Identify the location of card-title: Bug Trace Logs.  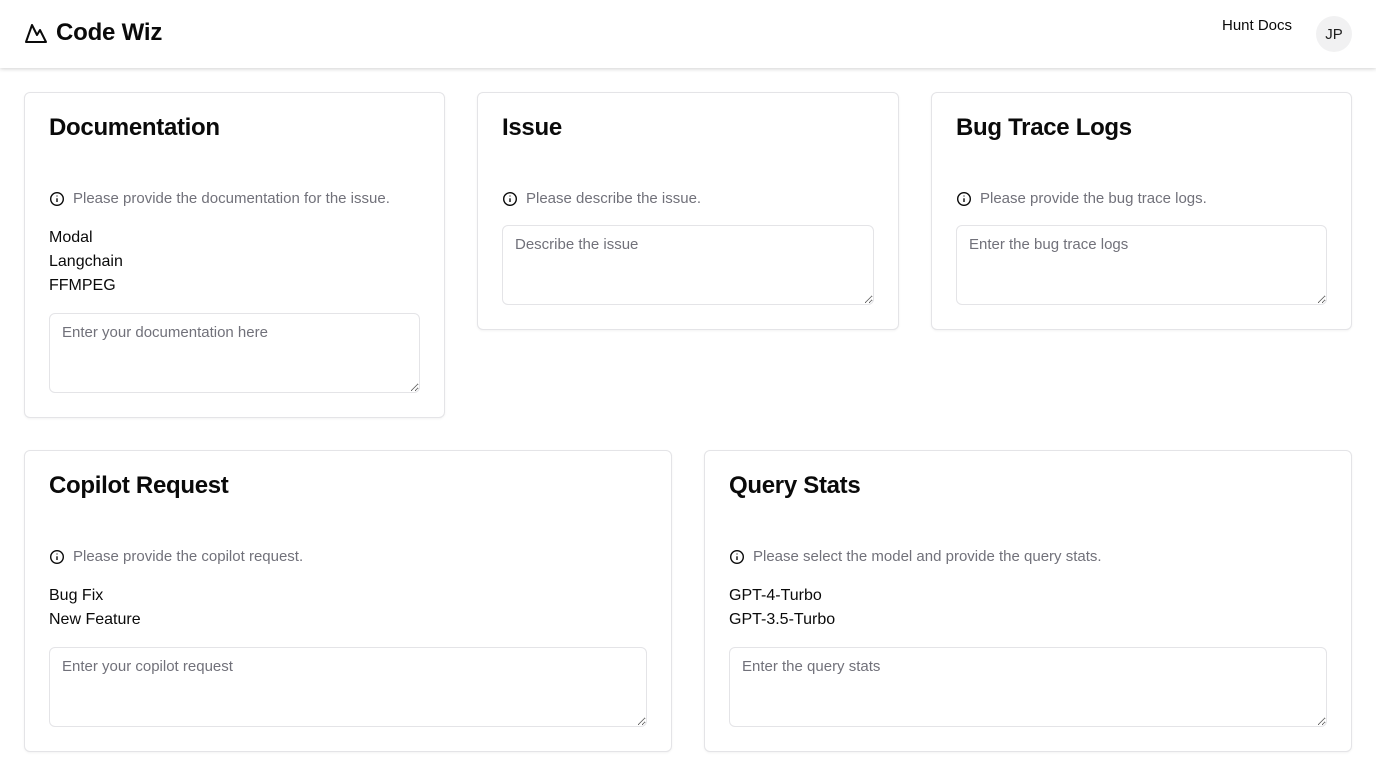
(1044, 127).